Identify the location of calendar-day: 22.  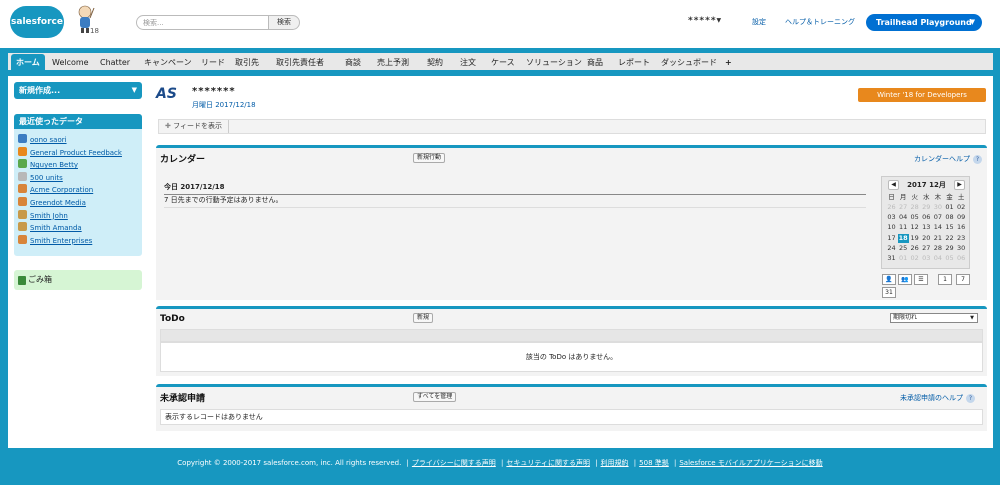
(949, 238).